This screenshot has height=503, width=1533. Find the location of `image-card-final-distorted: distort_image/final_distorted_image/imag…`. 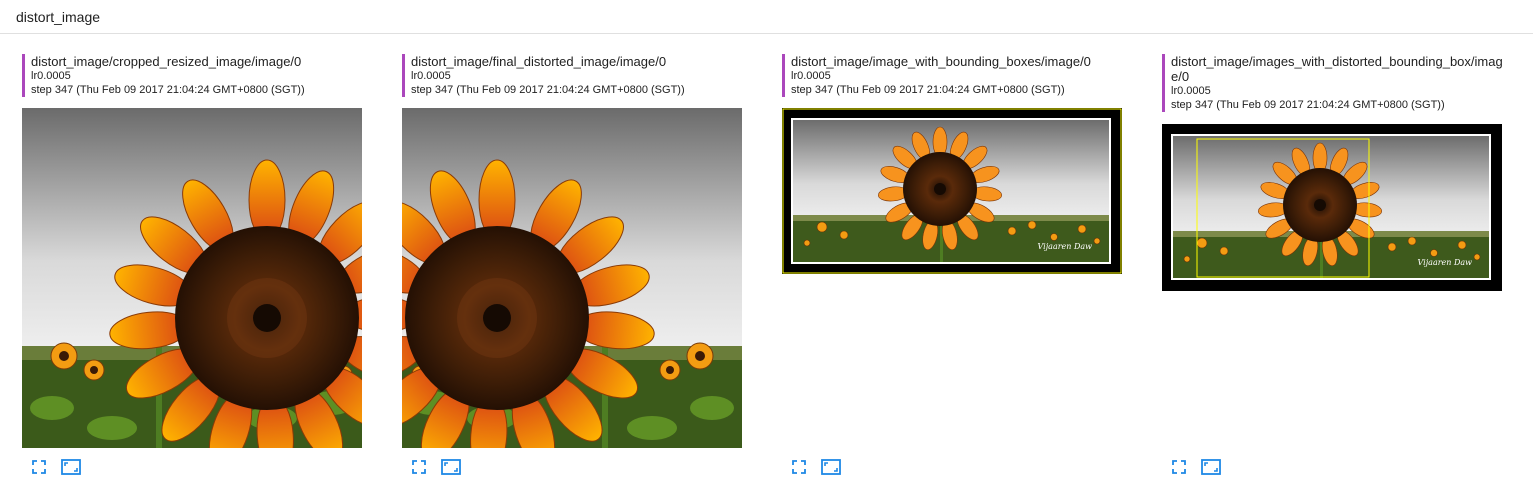

image-card-final-distorted: distort_image/final_distorted_image/imag… is located at coordinates (573, 75).